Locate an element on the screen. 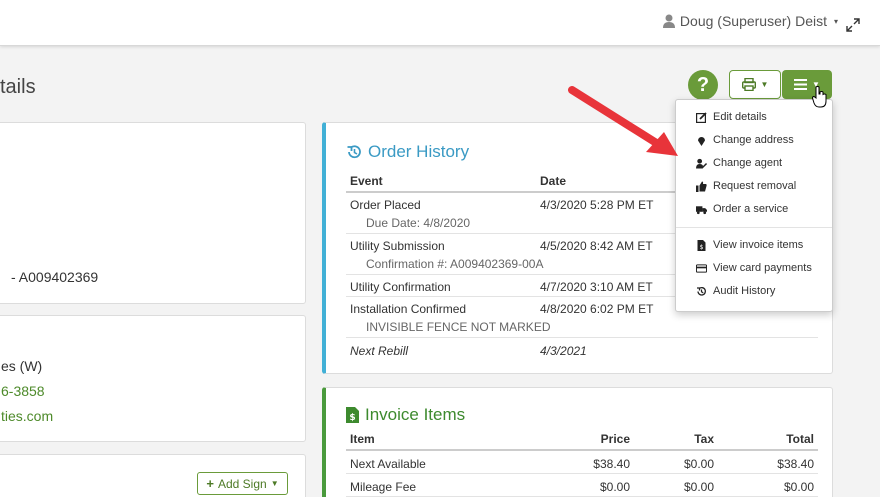 Image resolution: width=880 pixels, height=497 pixels. column-header-price: Price is located at coordinates (615, 439).